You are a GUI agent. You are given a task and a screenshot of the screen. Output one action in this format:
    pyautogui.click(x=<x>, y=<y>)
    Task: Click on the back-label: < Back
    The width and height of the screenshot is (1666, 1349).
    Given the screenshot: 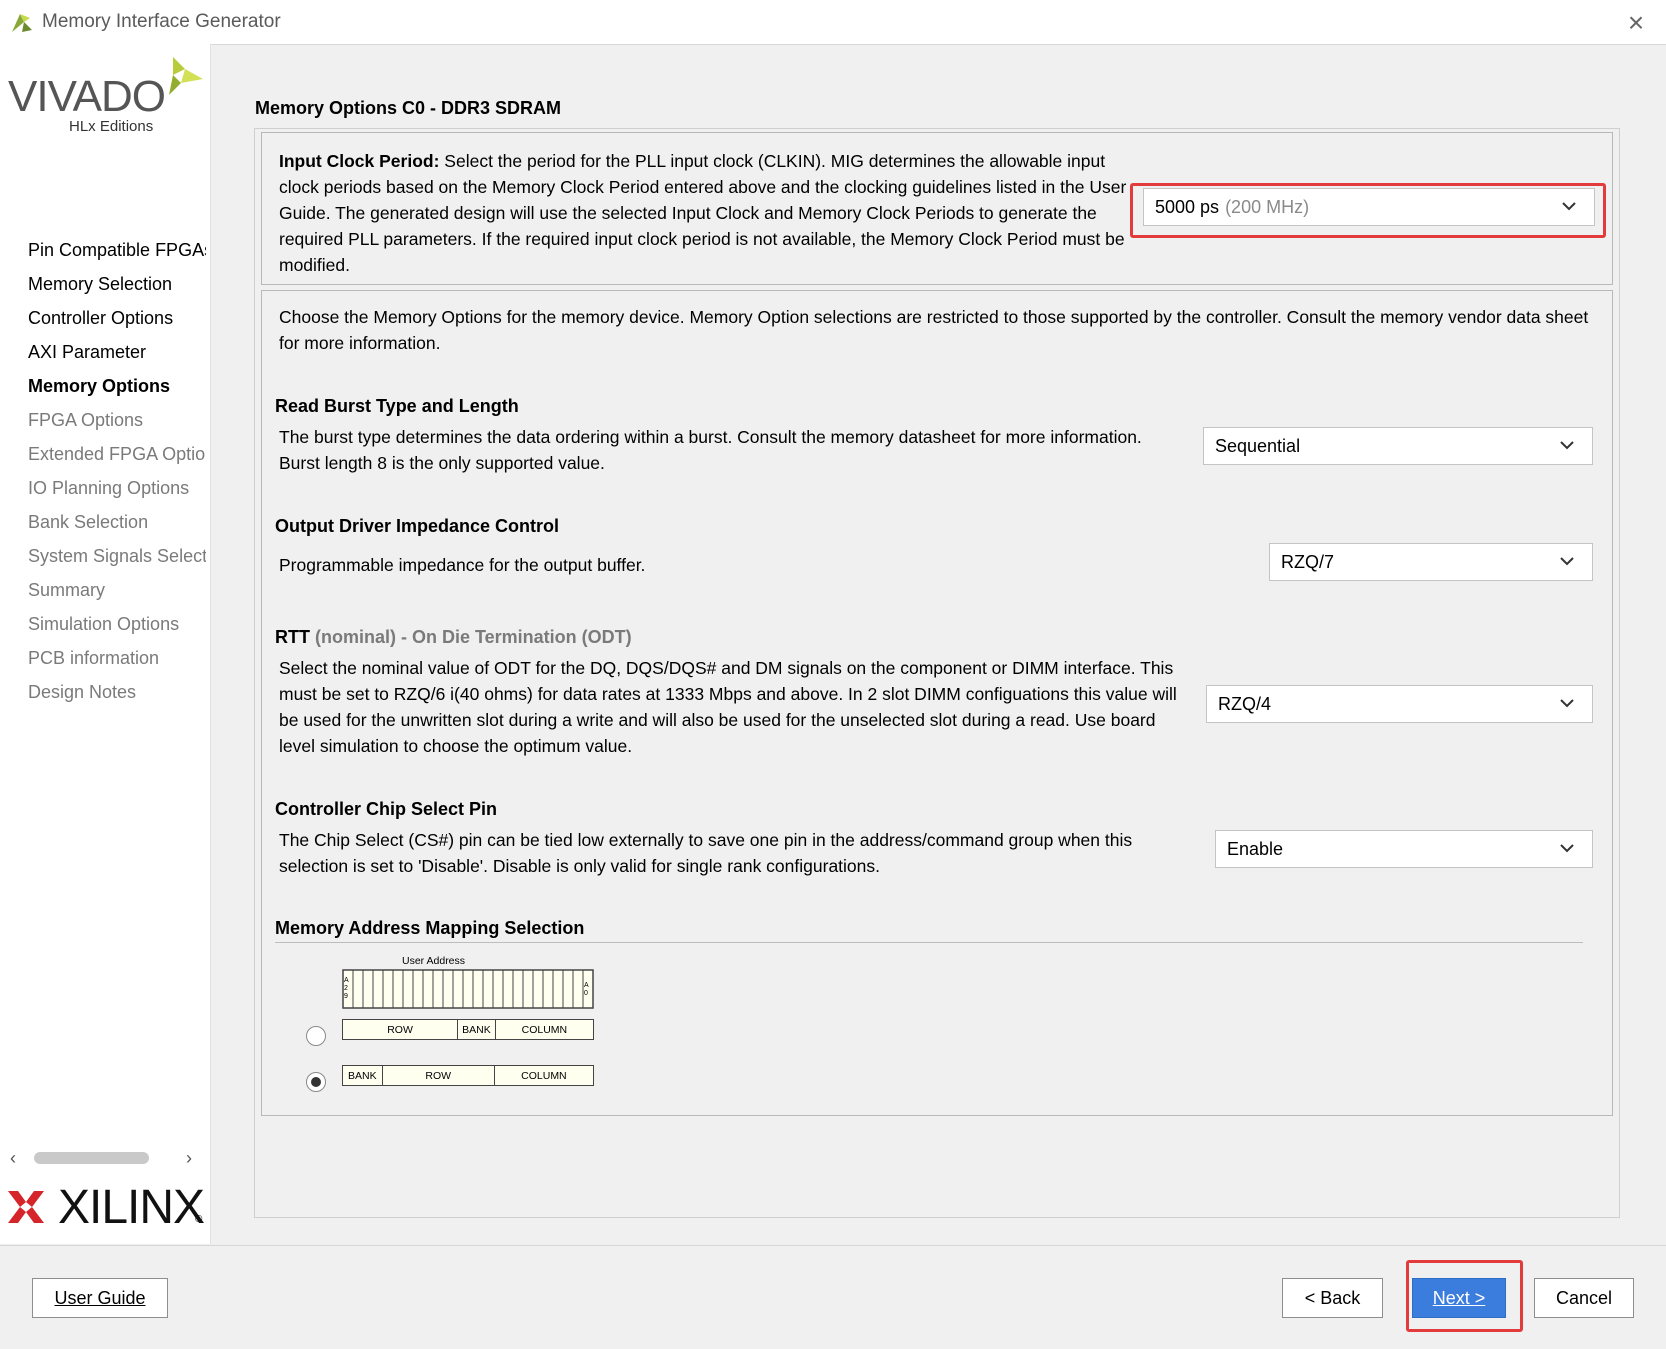 What is the action you would take?
    pyautogui.click(x=1332, y=1297)
    